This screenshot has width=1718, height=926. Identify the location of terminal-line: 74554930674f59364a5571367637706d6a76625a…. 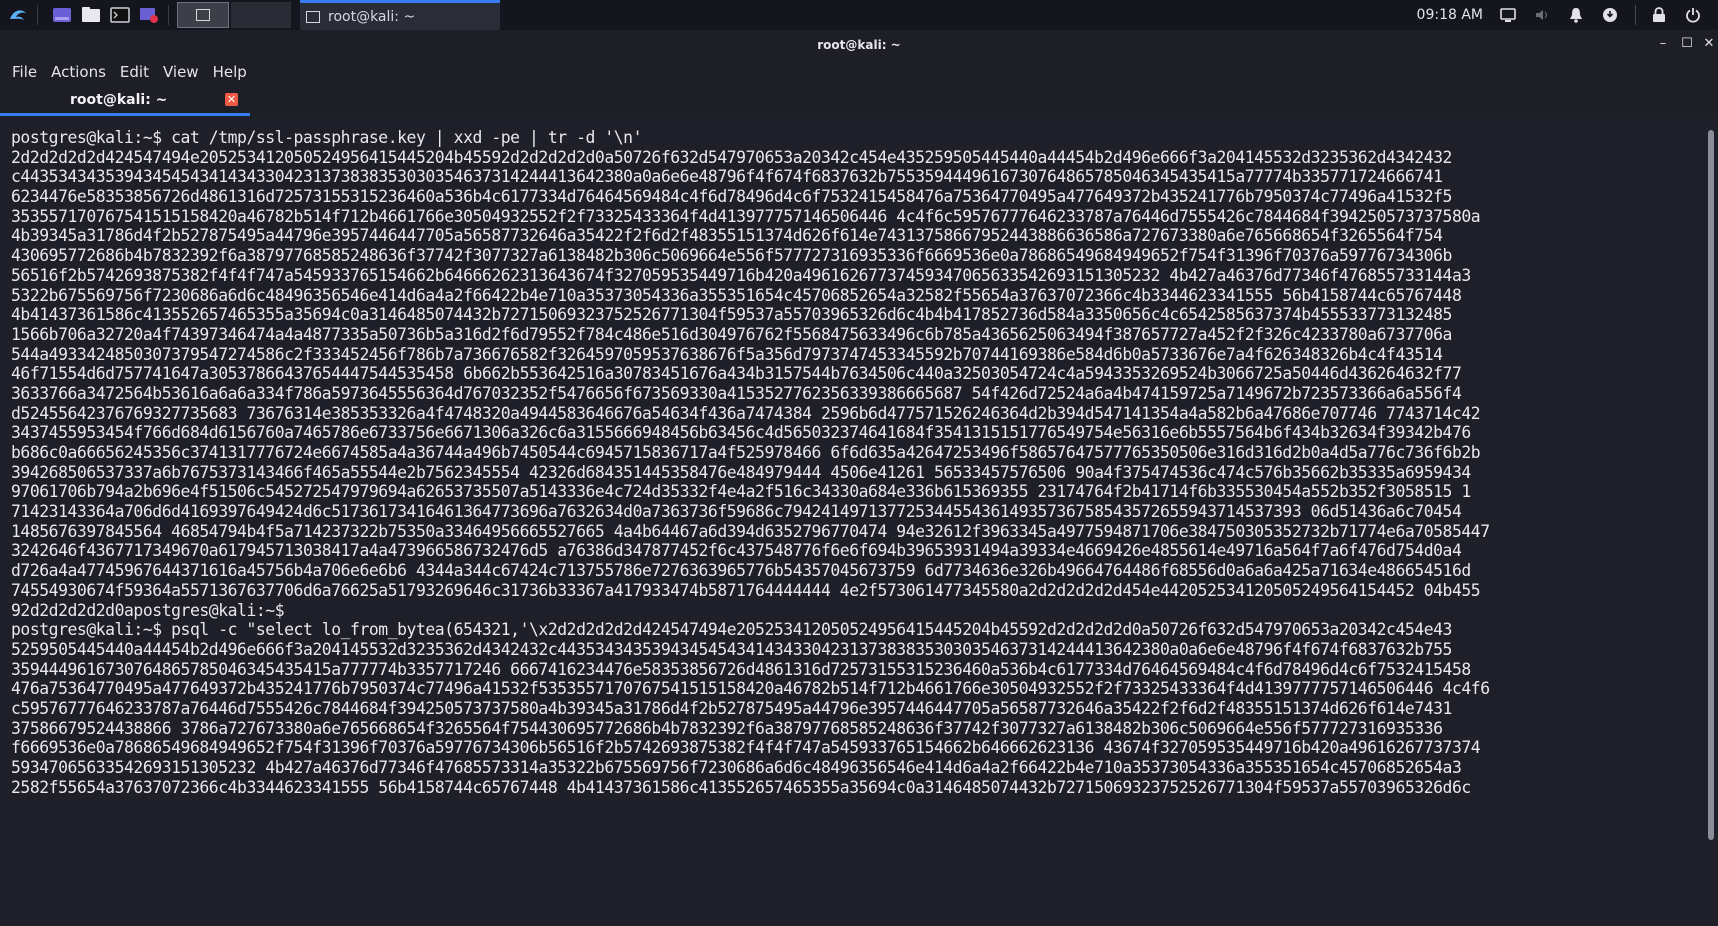
(746, 590).